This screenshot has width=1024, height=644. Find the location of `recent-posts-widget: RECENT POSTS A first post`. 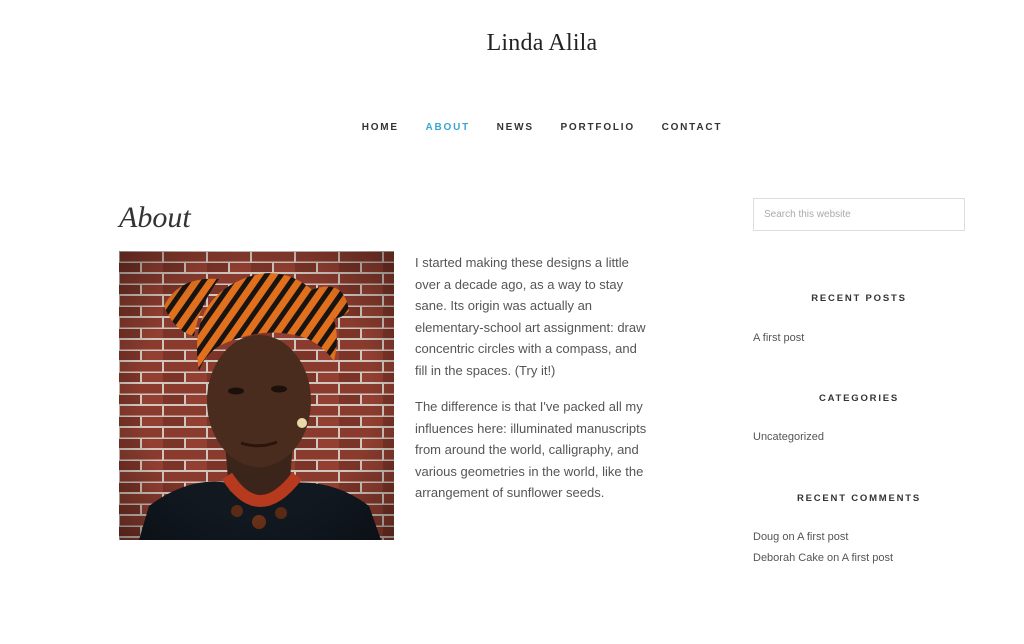

recent-posts-widget: RECENT POSTS A first post is located at coordinates (859, 321).